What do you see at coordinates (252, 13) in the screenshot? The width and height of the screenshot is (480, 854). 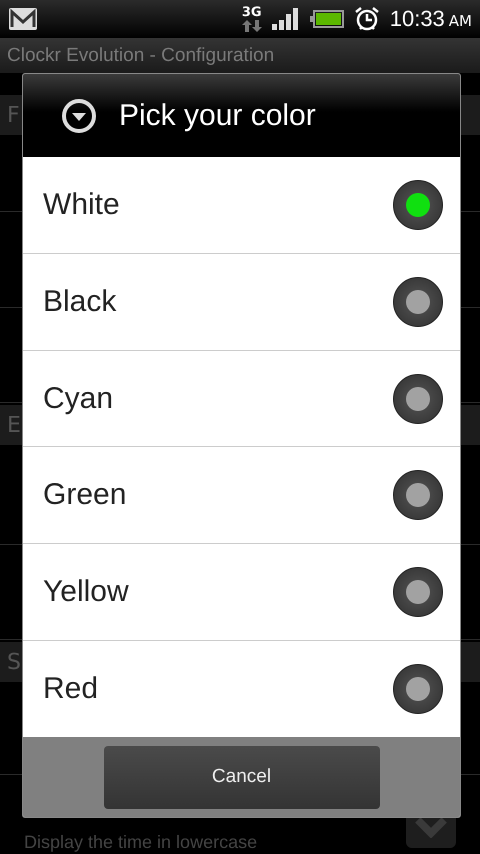 I see `network-type: 3G` at bounding box center [252, 13].